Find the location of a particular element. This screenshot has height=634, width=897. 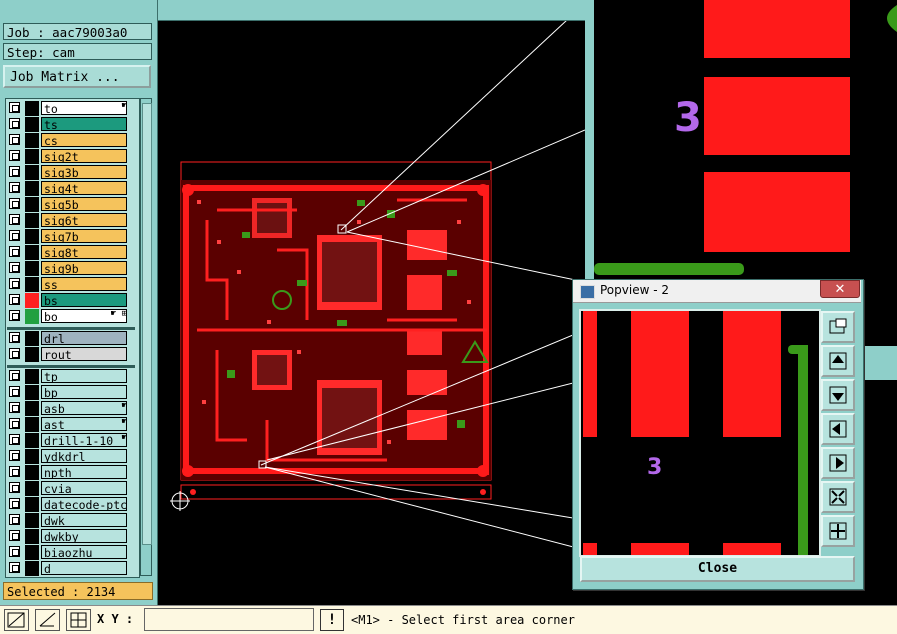

layer-row: sig7b is located at coordinates (72, 236).